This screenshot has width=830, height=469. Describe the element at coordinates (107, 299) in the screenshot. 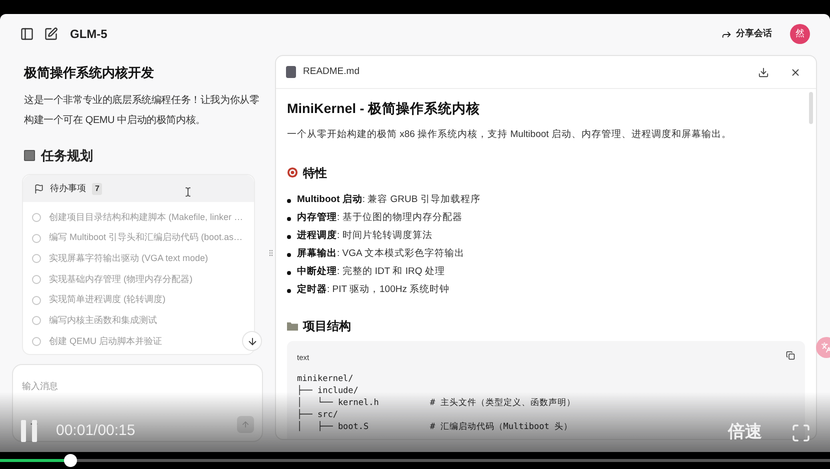

I see `todo-item: 实现简单进程调度 (轮转调度)` at that location.